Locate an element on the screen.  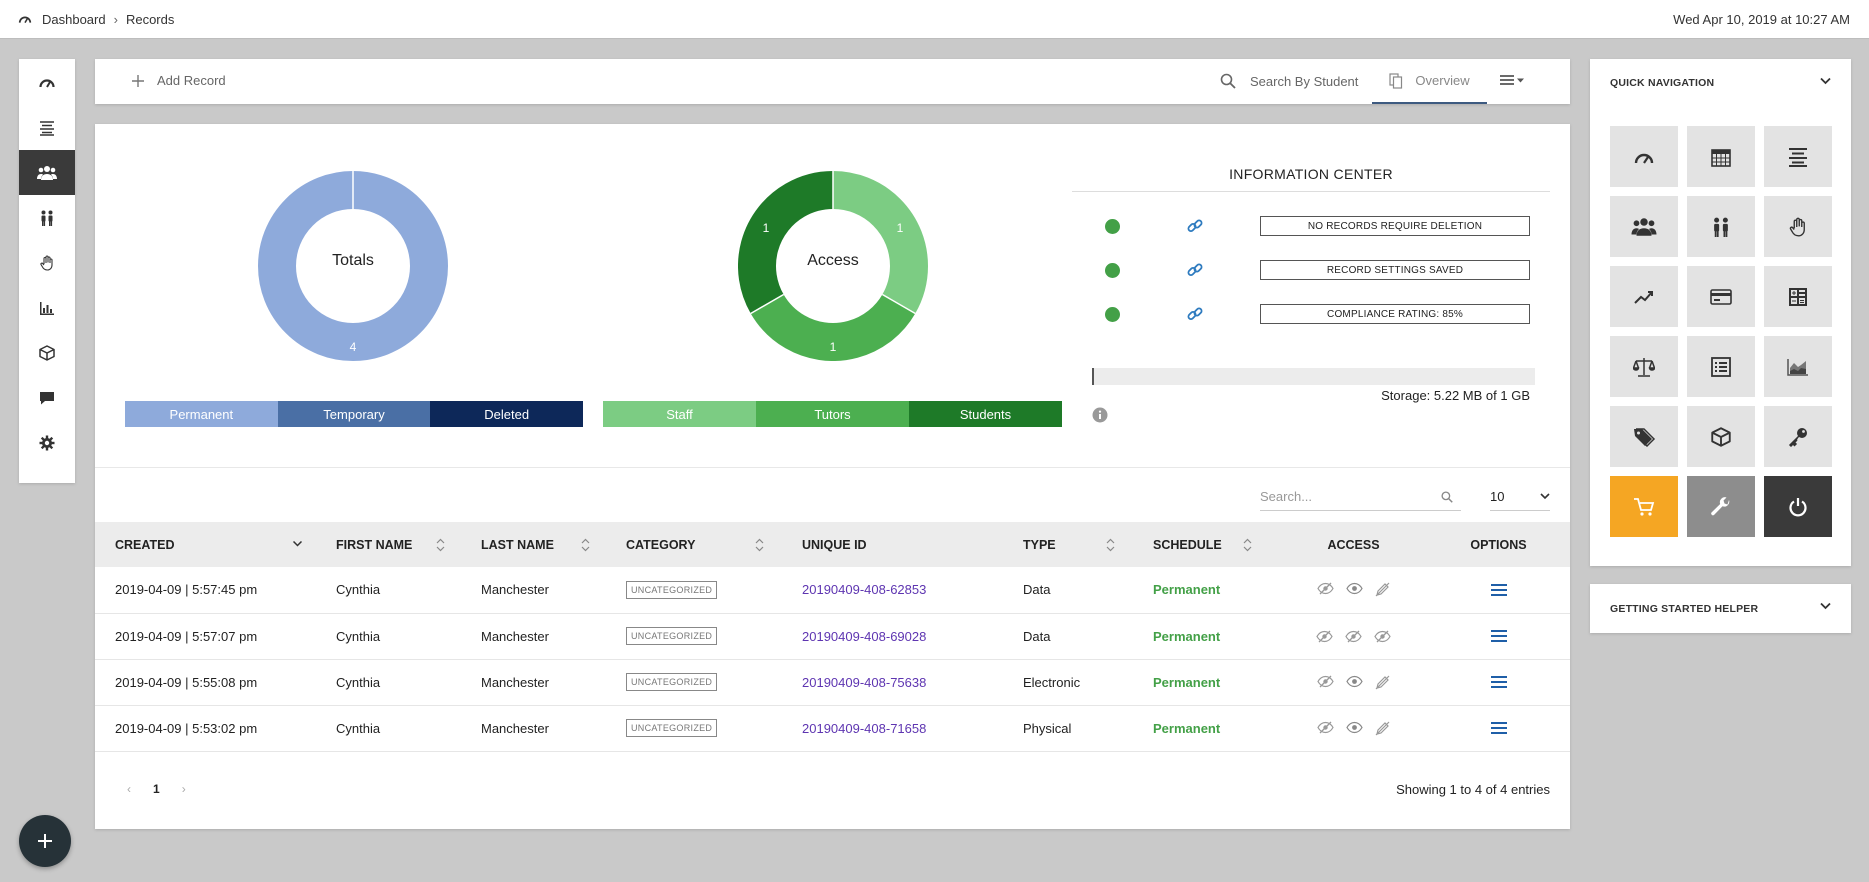
quicknav-people is located at coordinates (1721, 226).